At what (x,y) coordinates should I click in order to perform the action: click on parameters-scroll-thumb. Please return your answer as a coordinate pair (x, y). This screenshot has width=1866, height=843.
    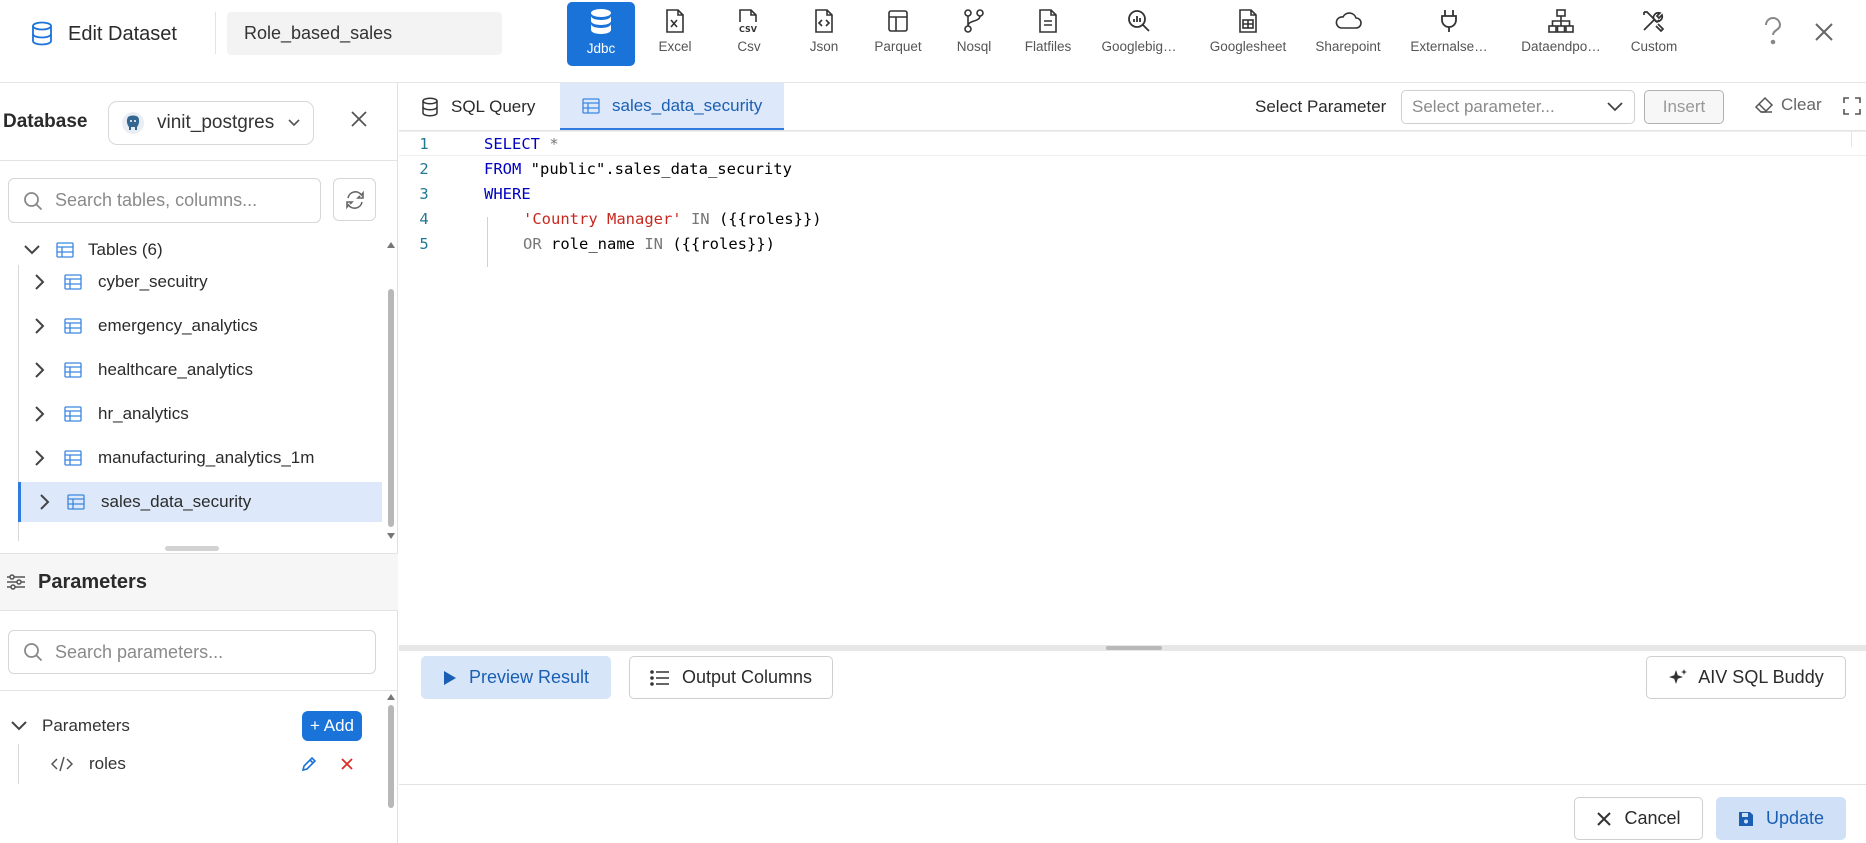
    Looking at the image, I should click on (391, 756).